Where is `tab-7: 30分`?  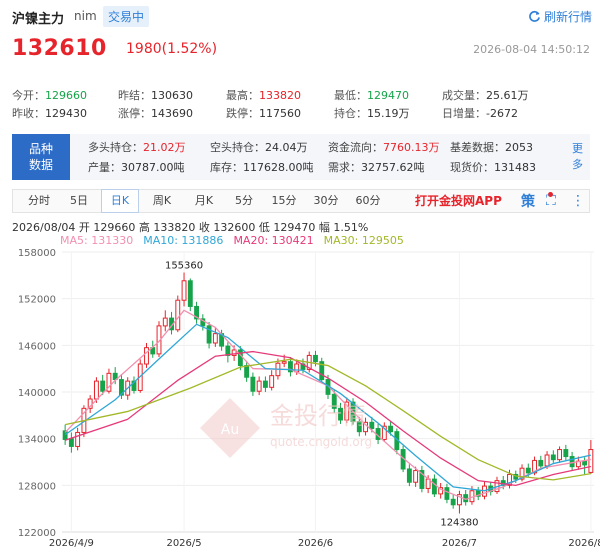 tab-7: 30分 is located at coordinates (326, 201).